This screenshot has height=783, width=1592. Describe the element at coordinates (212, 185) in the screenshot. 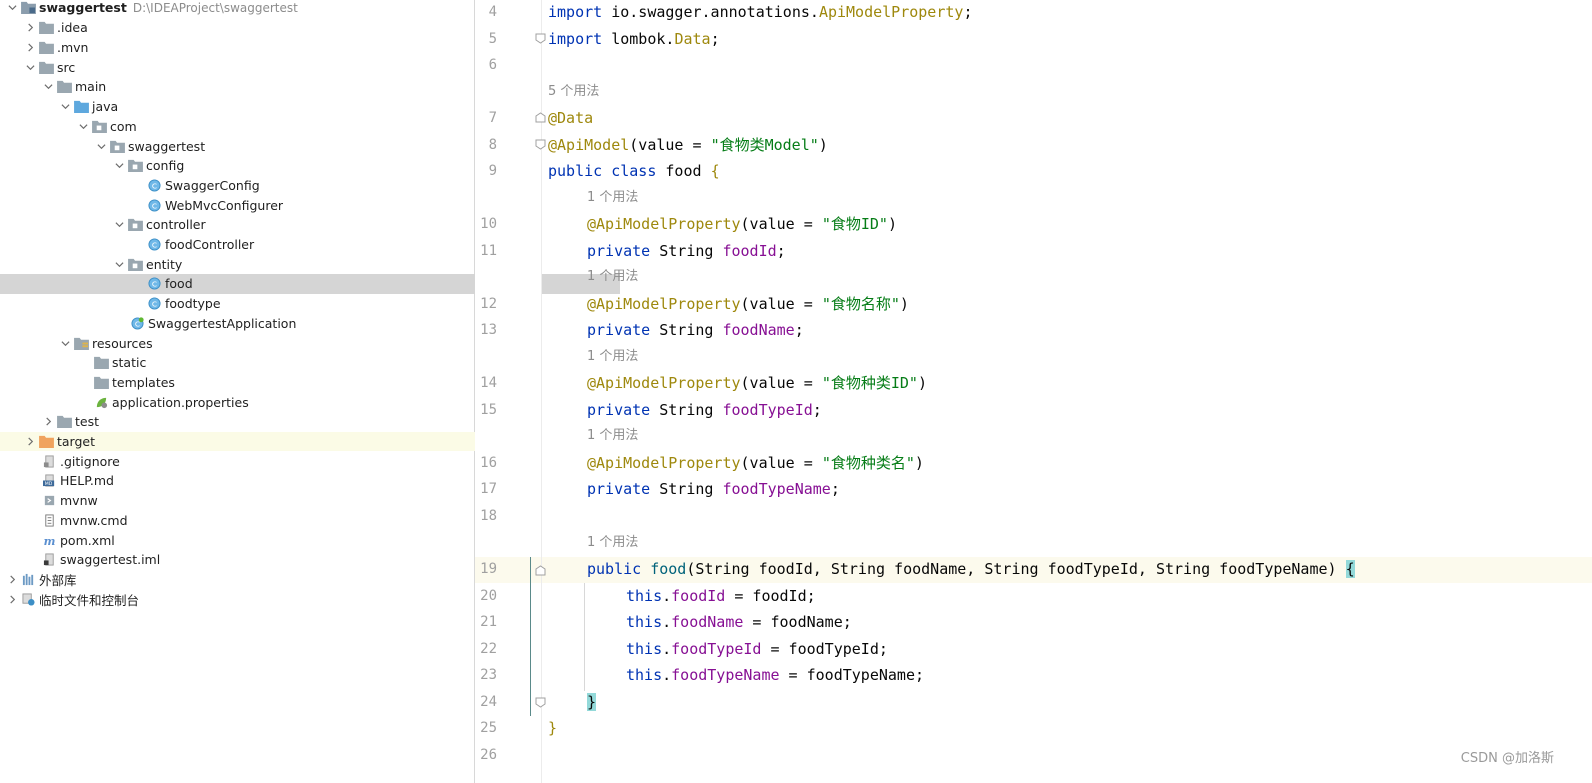

I see `tree-item-label: SwaggerConfig` at that location.